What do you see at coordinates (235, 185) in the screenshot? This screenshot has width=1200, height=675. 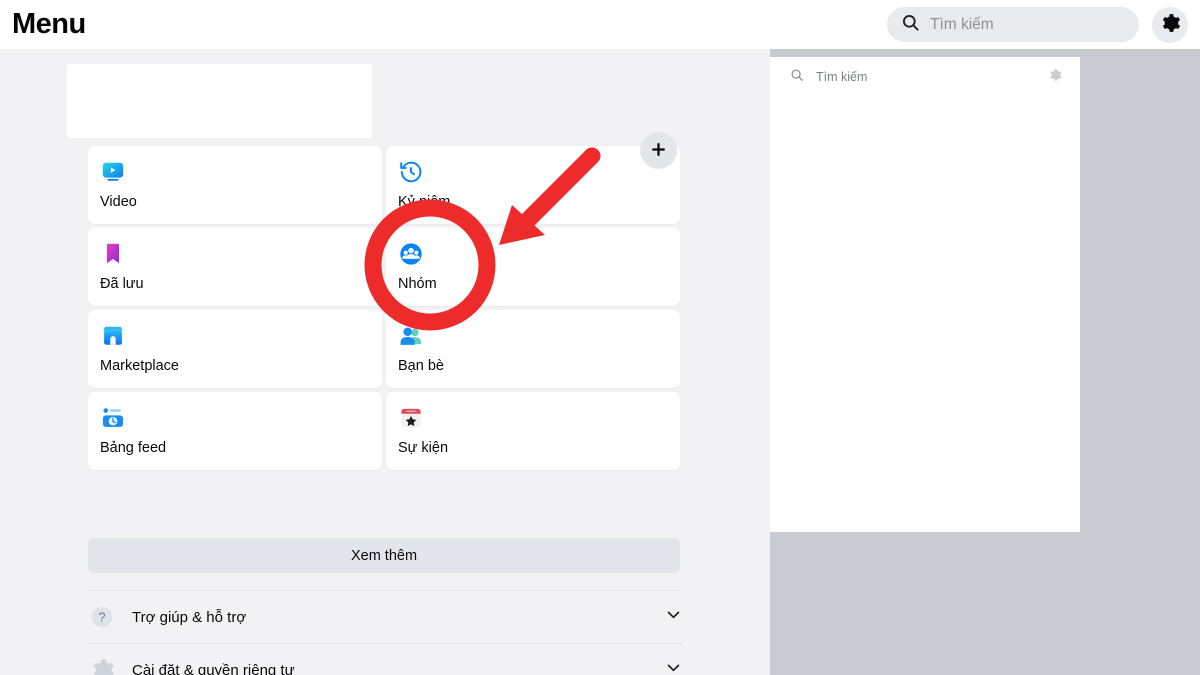 I see `shortcut-tile-video: Video` at bounding box center [235, 185].